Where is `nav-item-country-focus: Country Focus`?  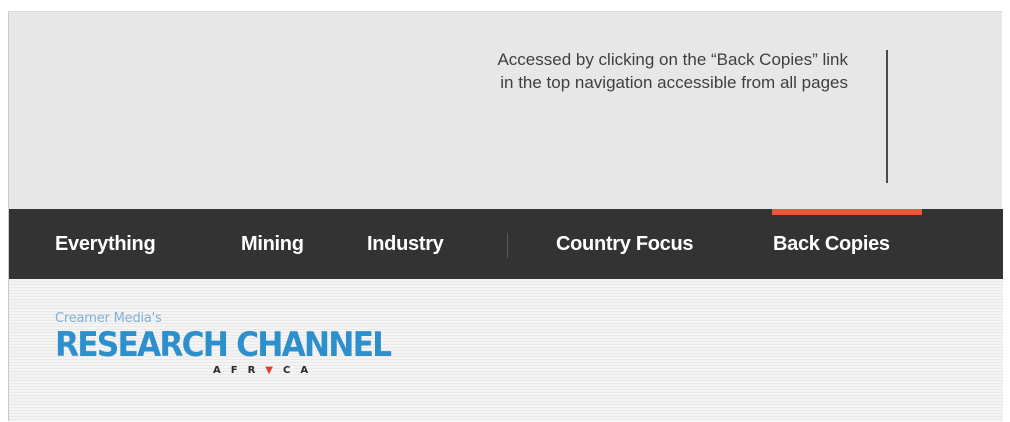
nav-item-country-focus: Country Focus is located at coordinates (625, 244).